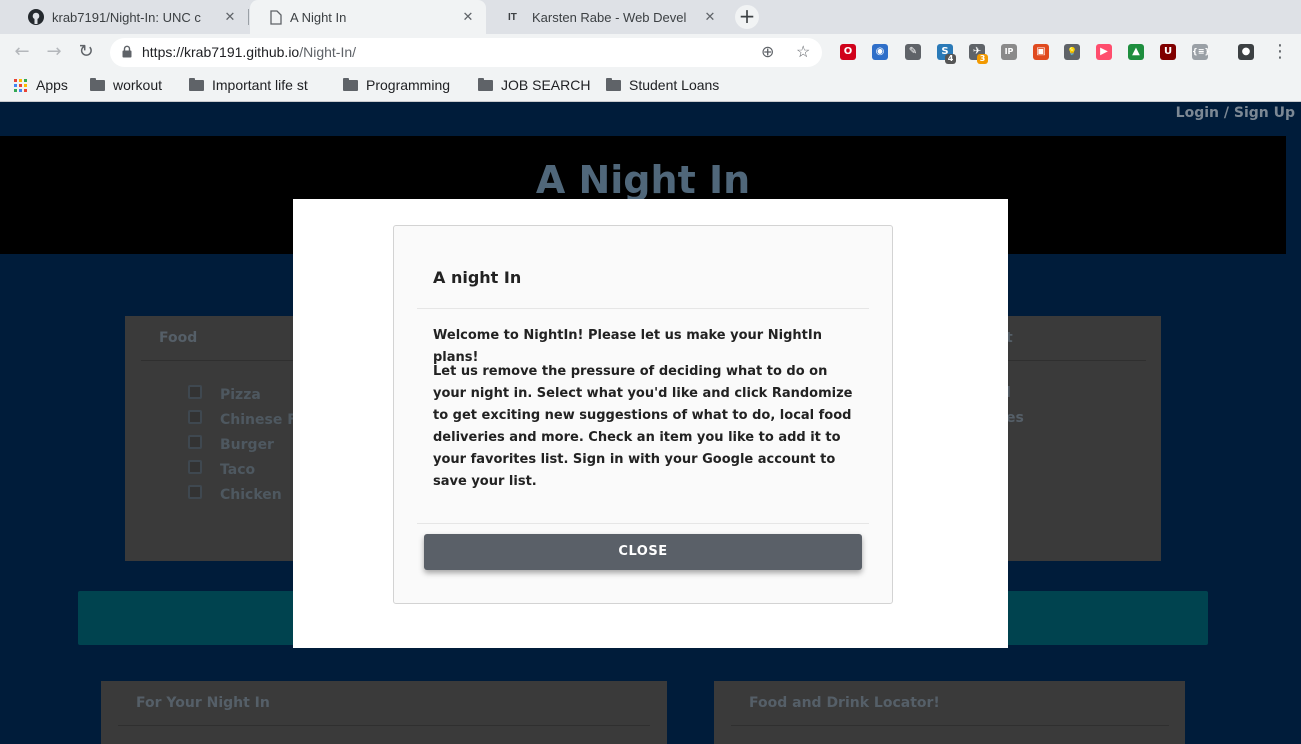 This screenshot has height=744, width=1301. I want to click on it-icon: IT, so click(512, 17).